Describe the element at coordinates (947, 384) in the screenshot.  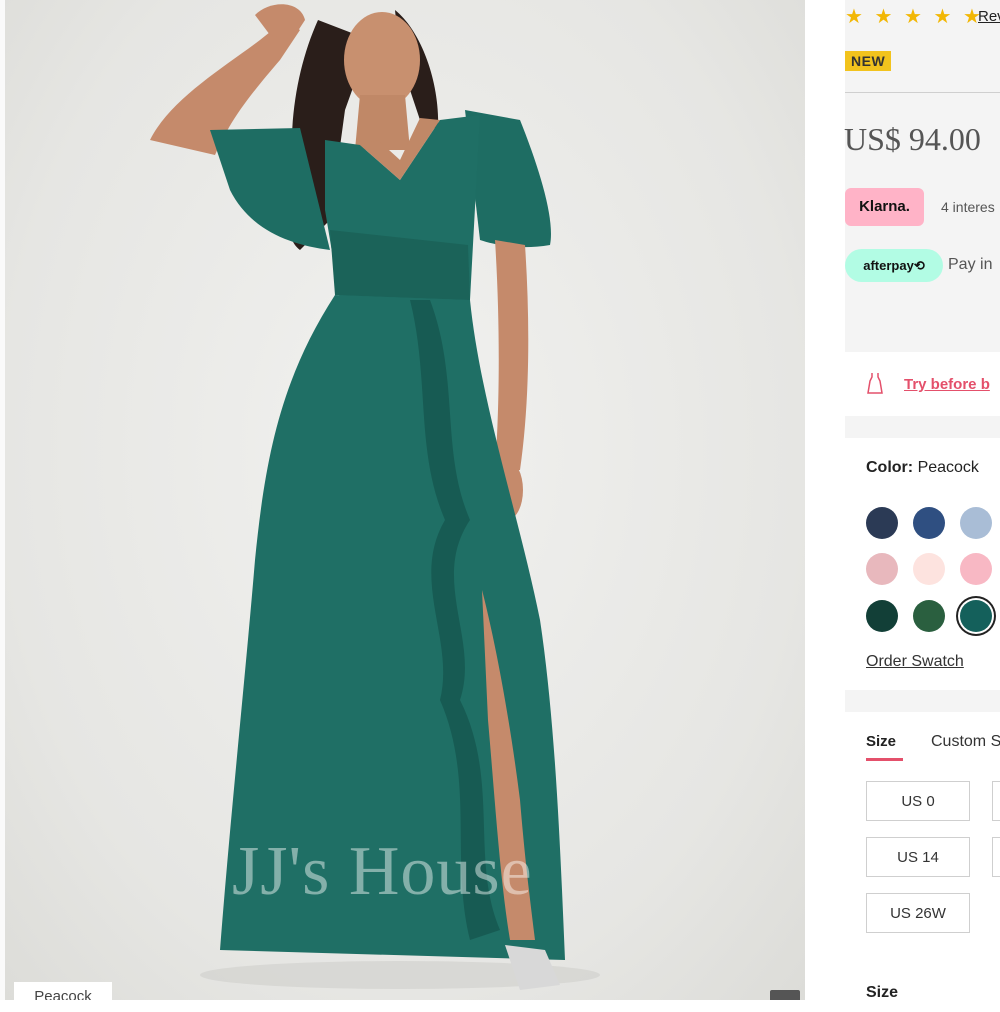
I see `try-before-link: Try before b` at that location.